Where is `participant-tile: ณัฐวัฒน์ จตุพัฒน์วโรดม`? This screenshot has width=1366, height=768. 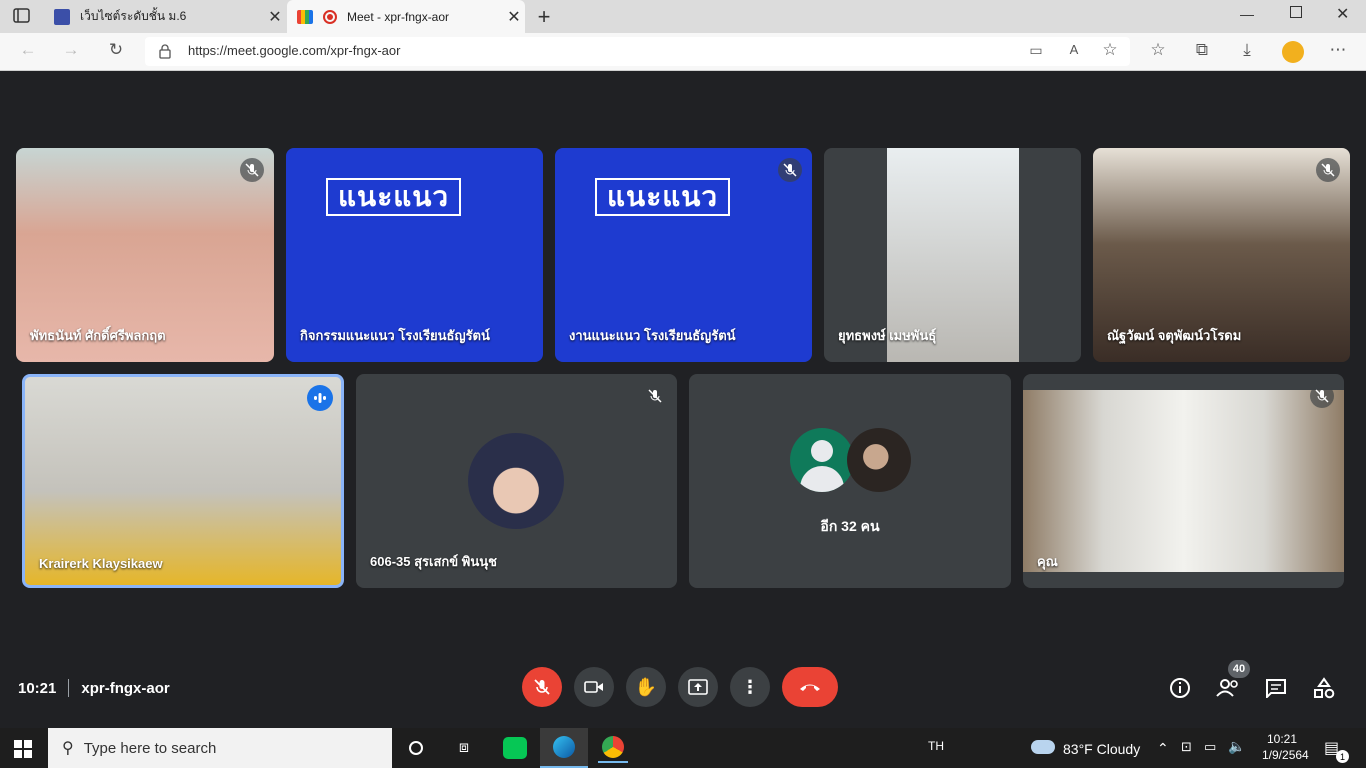
participant-tile: ณัฐวัฒน์ จตุพัฒน์วโรดม is located at coordinates (1221, 255).